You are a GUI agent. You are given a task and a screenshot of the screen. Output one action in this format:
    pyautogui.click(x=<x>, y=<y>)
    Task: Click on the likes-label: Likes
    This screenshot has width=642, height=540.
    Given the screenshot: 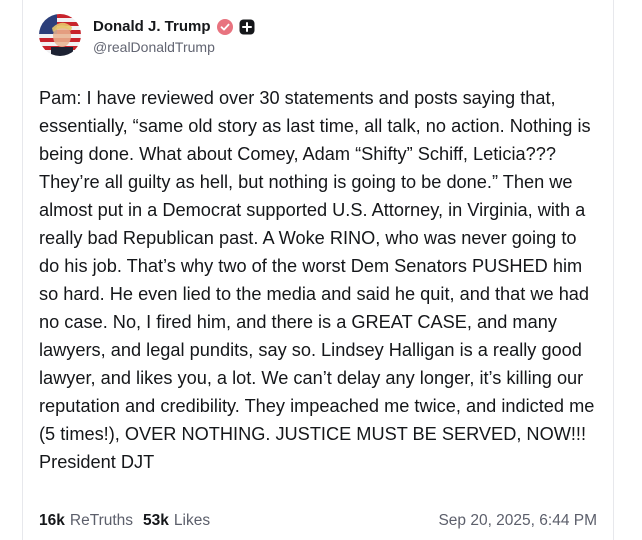 What is the action you would take?
    pyautogui.click(x=192, y=520)
    